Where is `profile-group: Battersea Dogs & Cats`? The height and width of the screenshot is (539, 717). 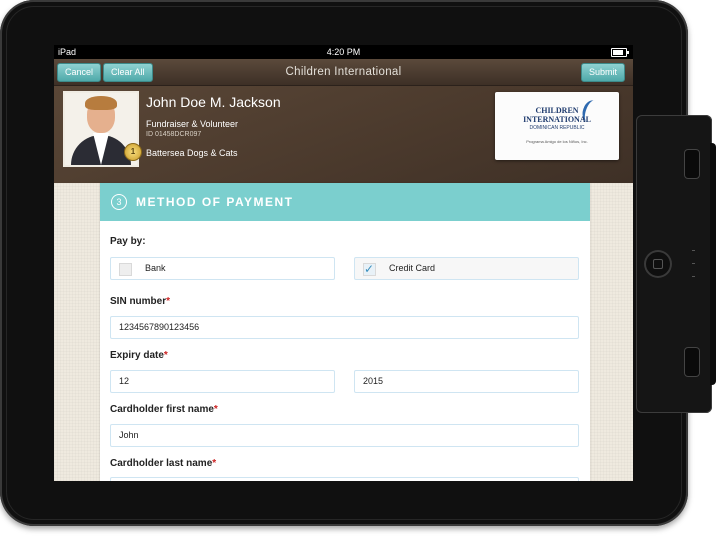
profile-group: Battersea Dogs & Cats is located at coordinates (192, 153).